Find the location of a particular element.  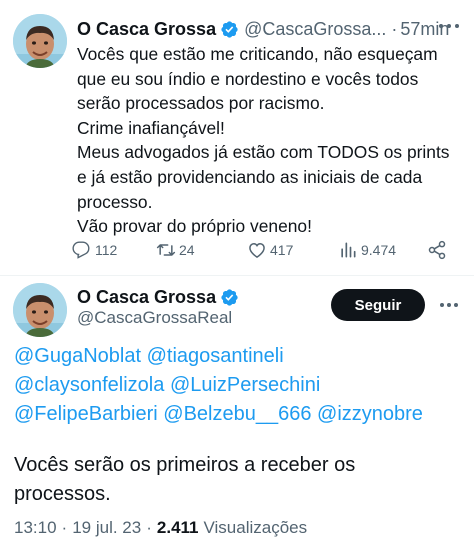

mention-link: @izzynobre is located at coordinates (370, 414).